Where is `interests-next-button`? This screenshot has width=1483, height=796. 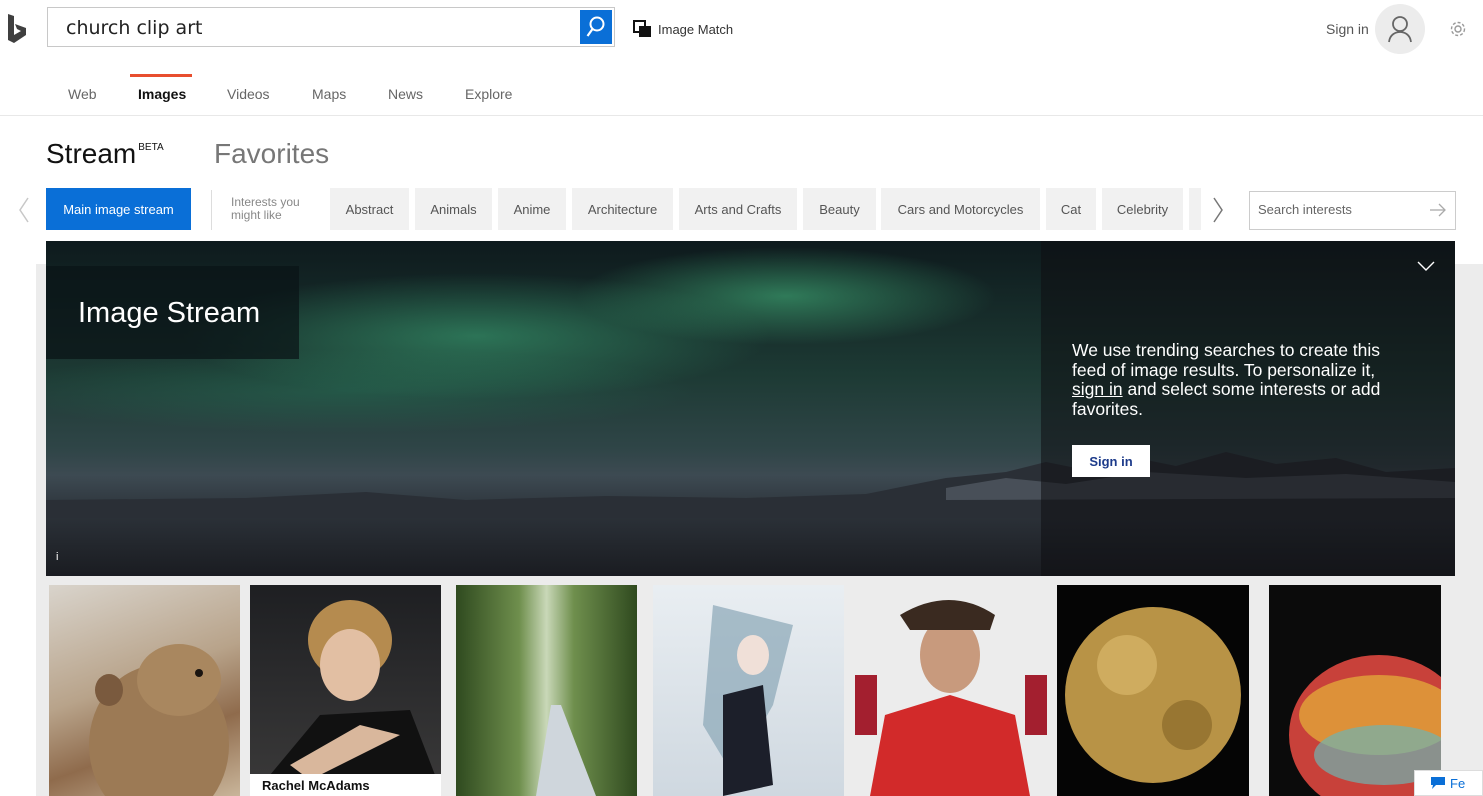 interests-next-button is located at coordinates (1218, 212).